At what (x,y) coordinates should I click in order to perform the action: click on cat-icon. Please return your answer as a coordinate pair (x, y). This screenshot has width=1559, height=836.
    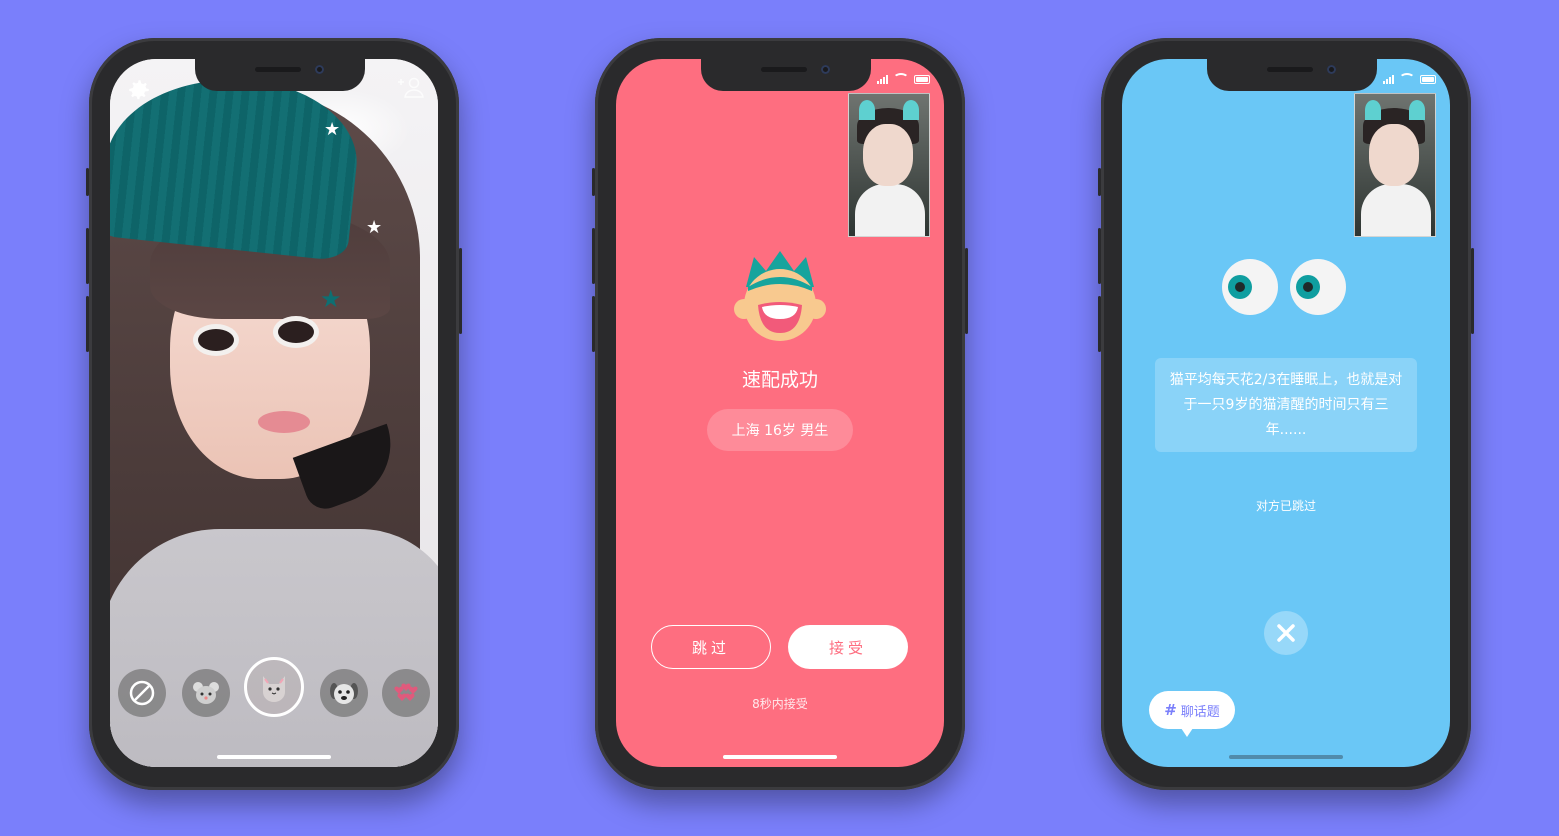
    Looking at the image, I should click on (274, 689).